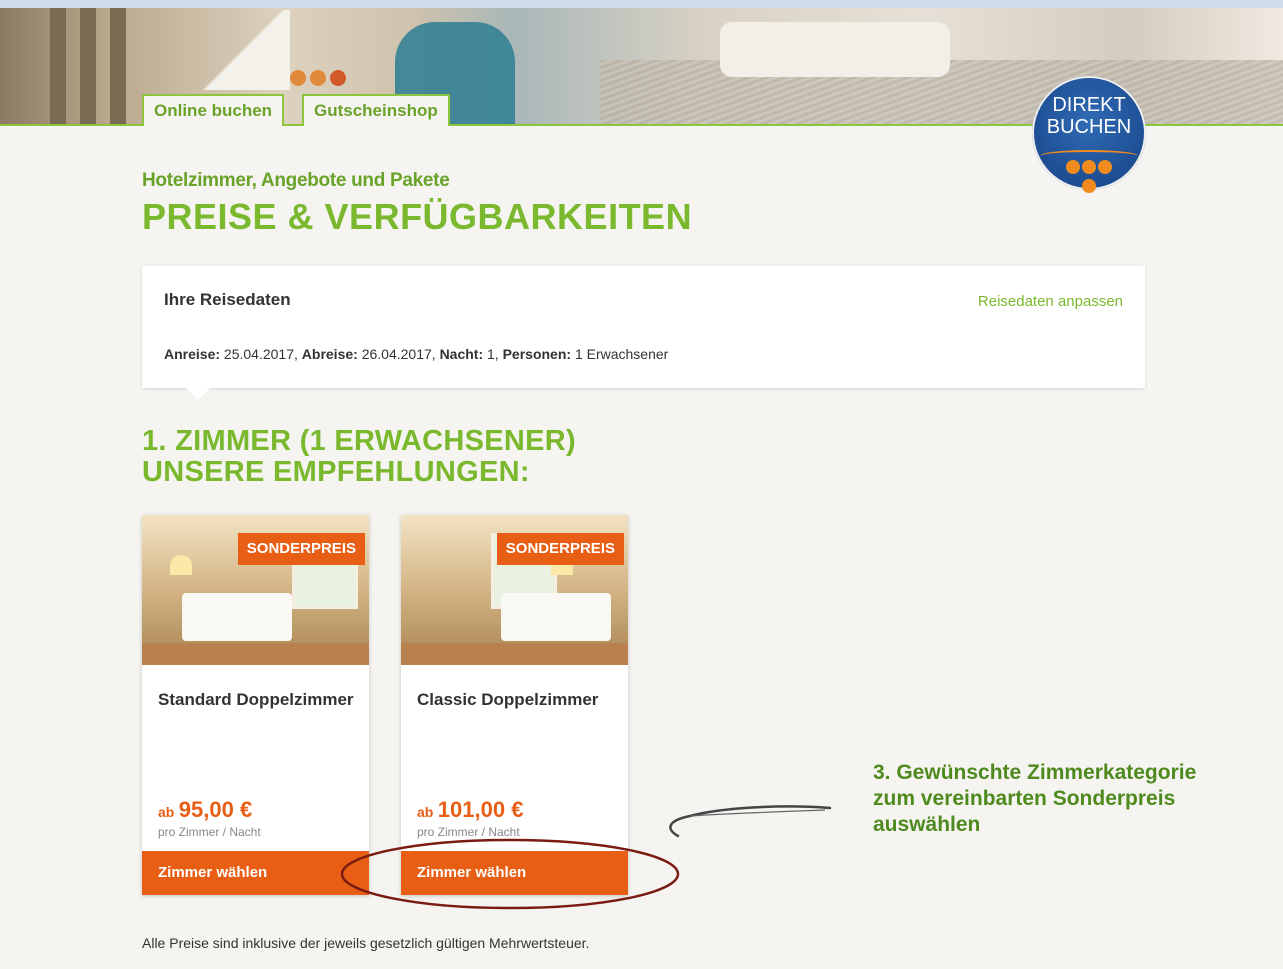 The image size is (1283, 969). Describe the element at coordinates (296, 180) in the screenshot. I see `page-subtitle: Hotelzimmer, Angebote und Pakete` at that location.